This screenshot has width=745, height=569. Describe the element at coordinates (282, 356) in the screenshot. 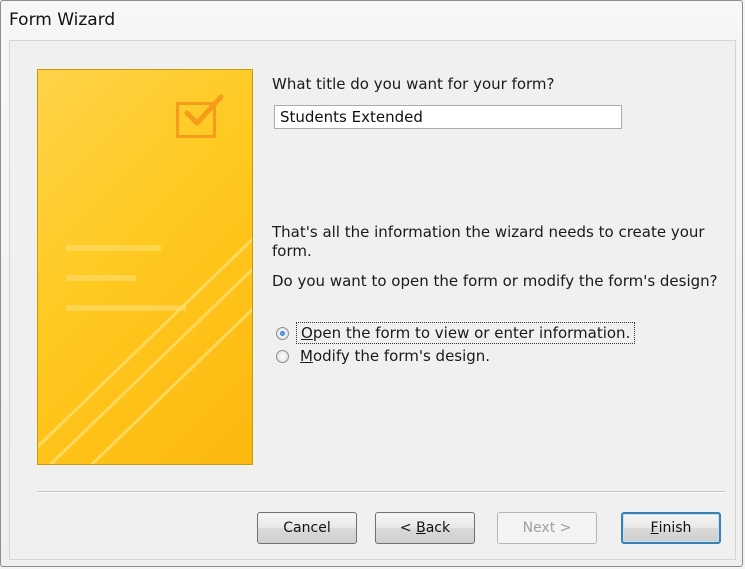

I see `radio-modify-design` at that location.